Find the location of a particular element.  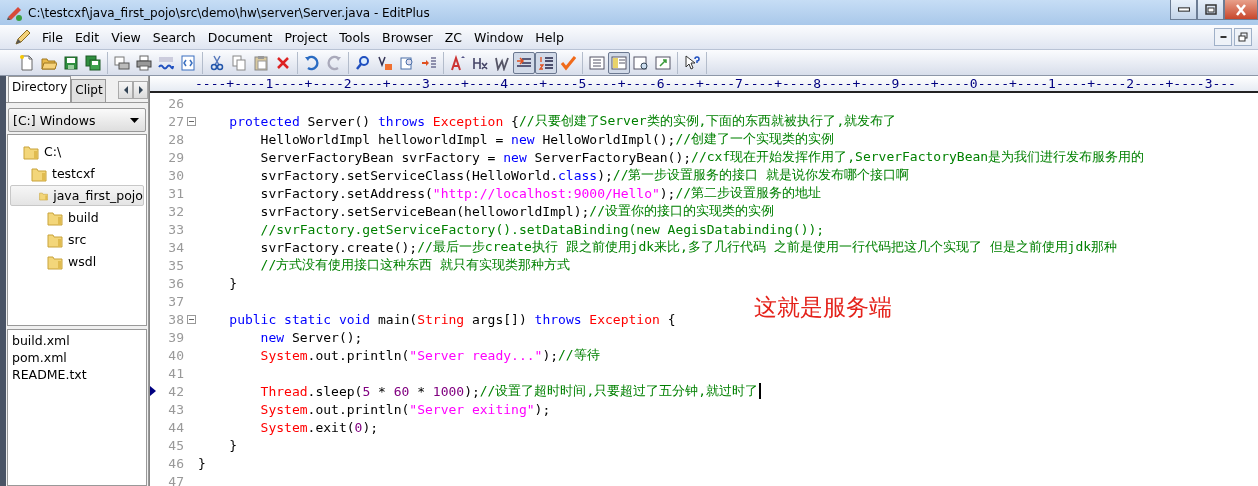

line-number: 39 is located at coordinates (175, 337).